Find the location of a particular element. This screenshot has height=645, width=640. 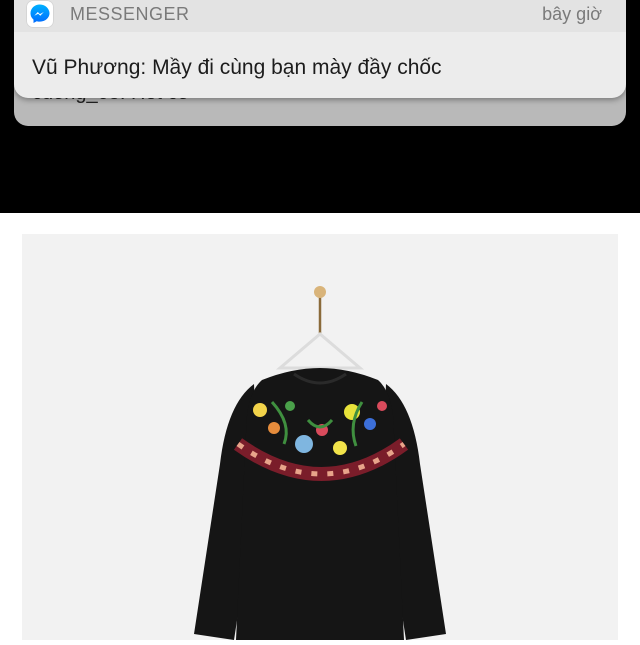

notification-time: bây giờ is located at coordinates (572, 14).